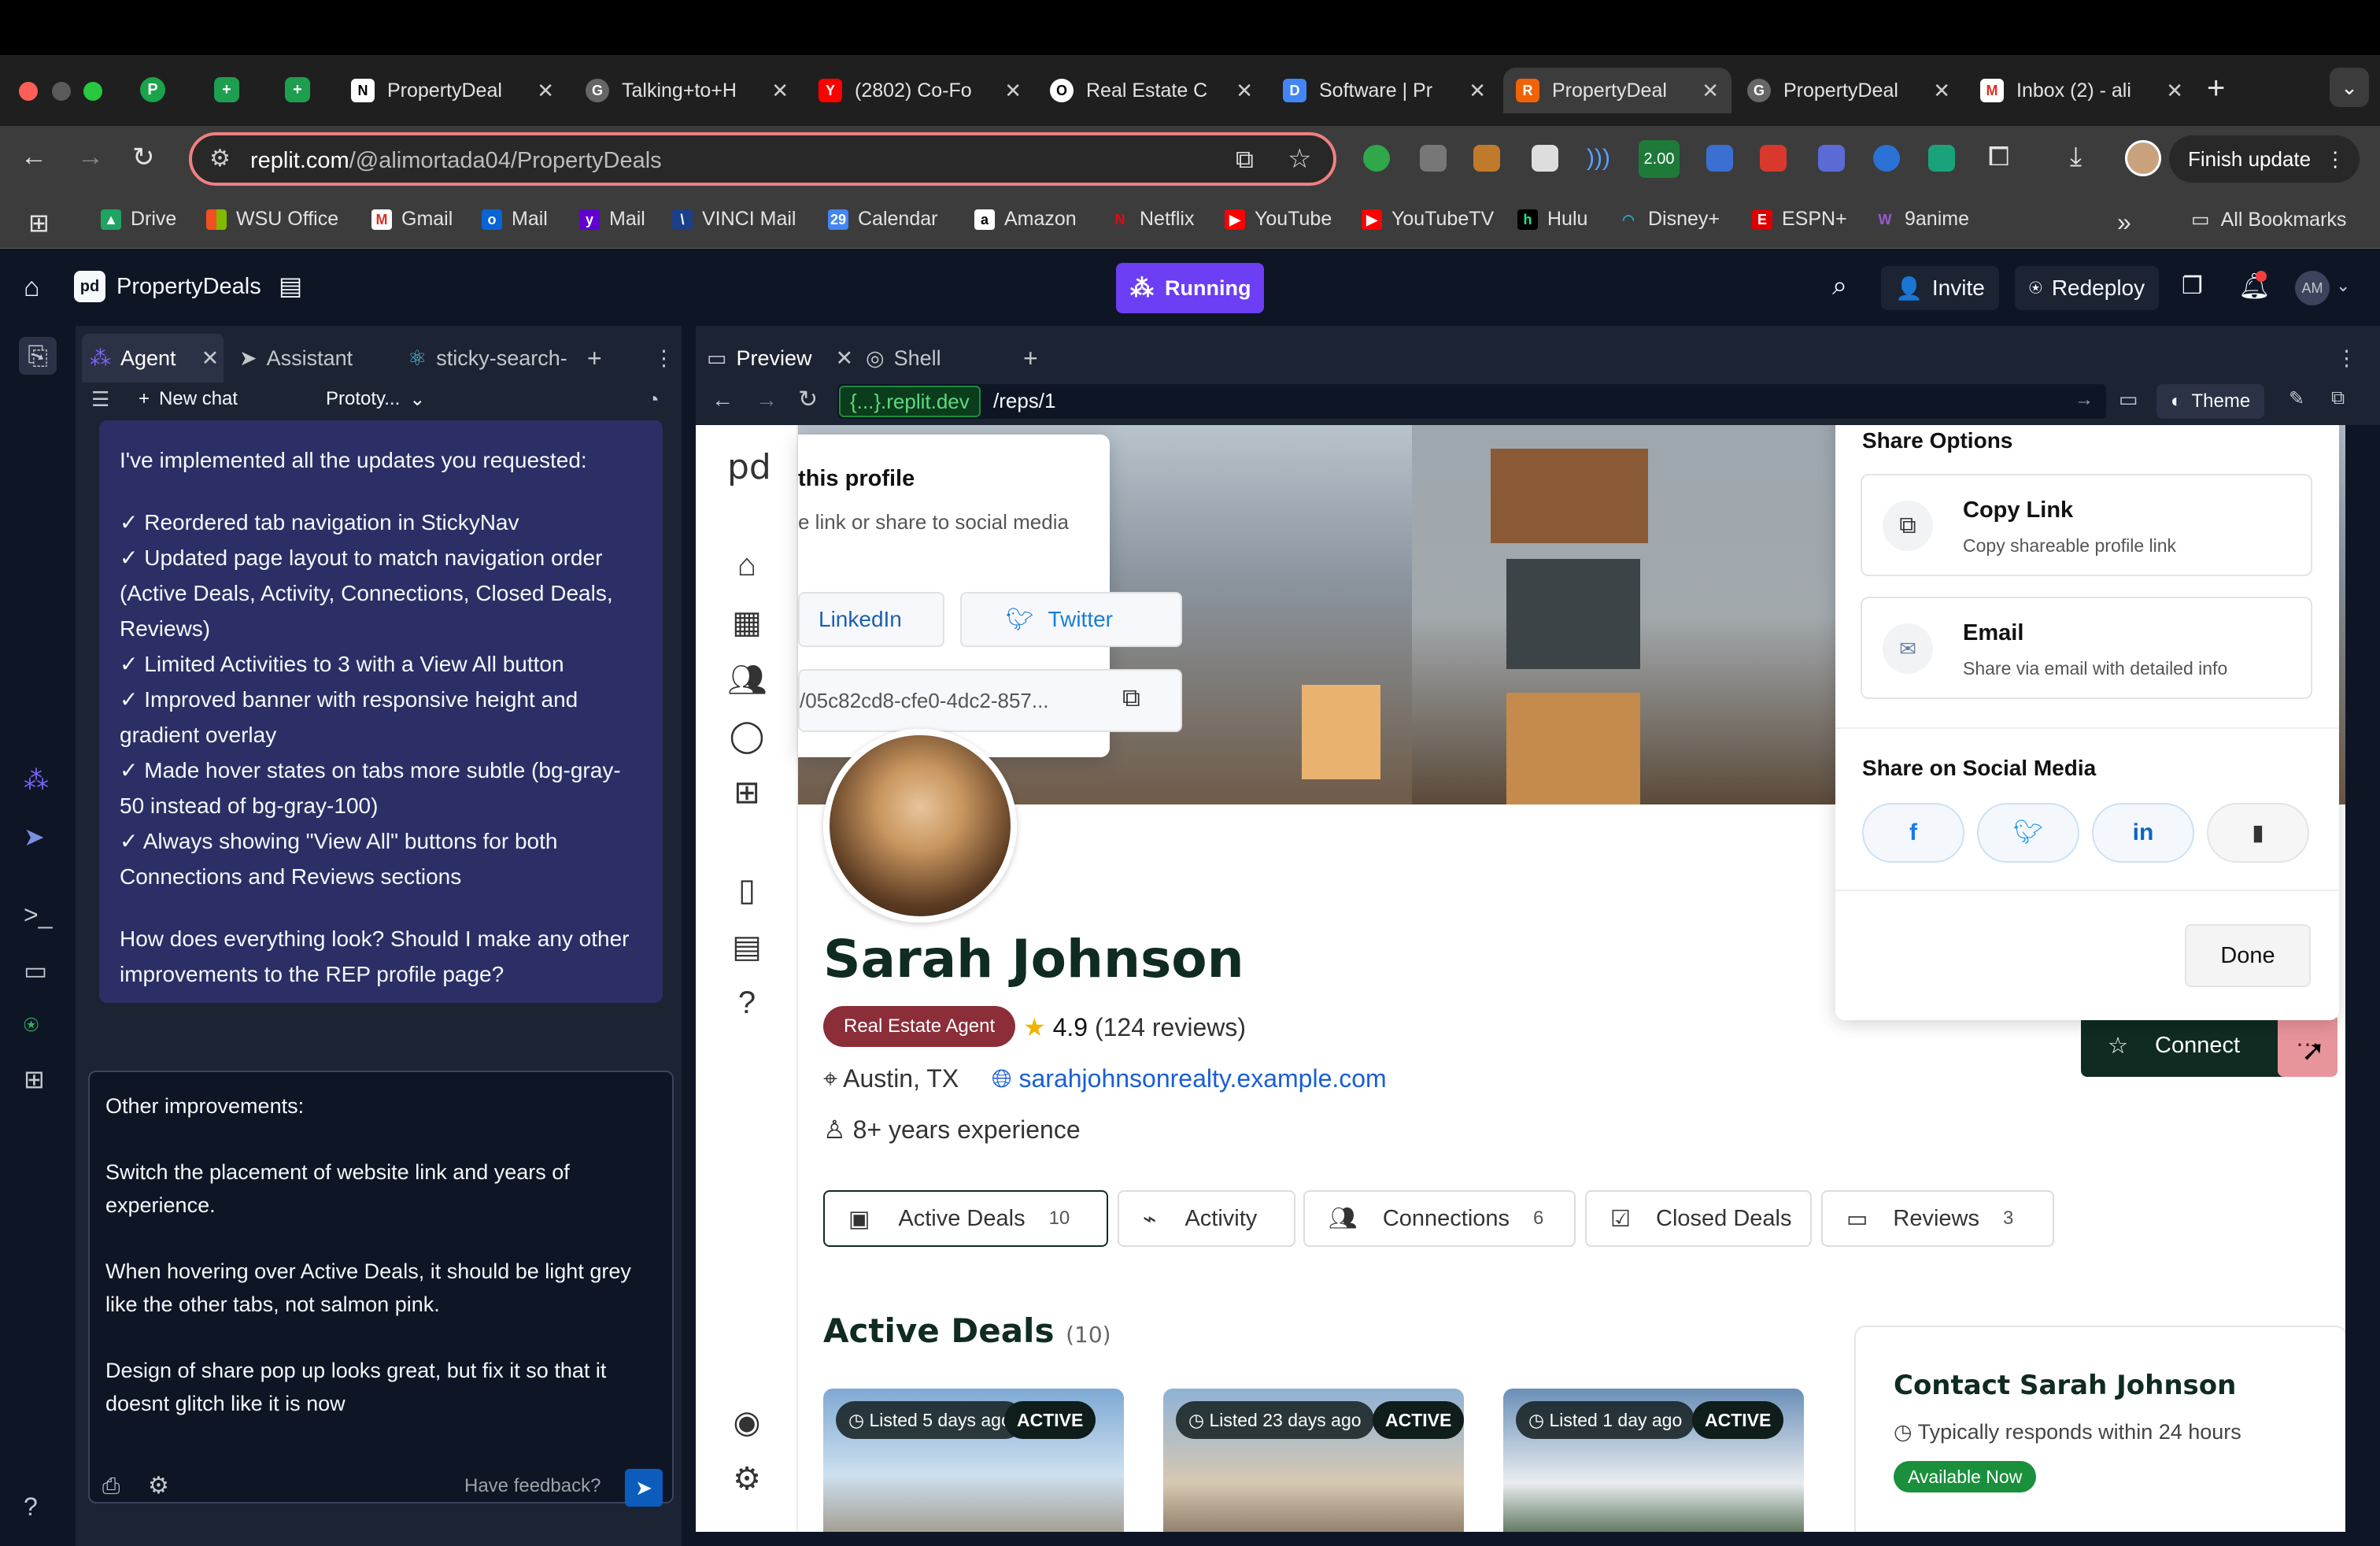 Image resolution: width=2380 pixels, height=1546 pixels. I want to click on extensions-puzzle-icon: ⧠, so click(1998, 157).